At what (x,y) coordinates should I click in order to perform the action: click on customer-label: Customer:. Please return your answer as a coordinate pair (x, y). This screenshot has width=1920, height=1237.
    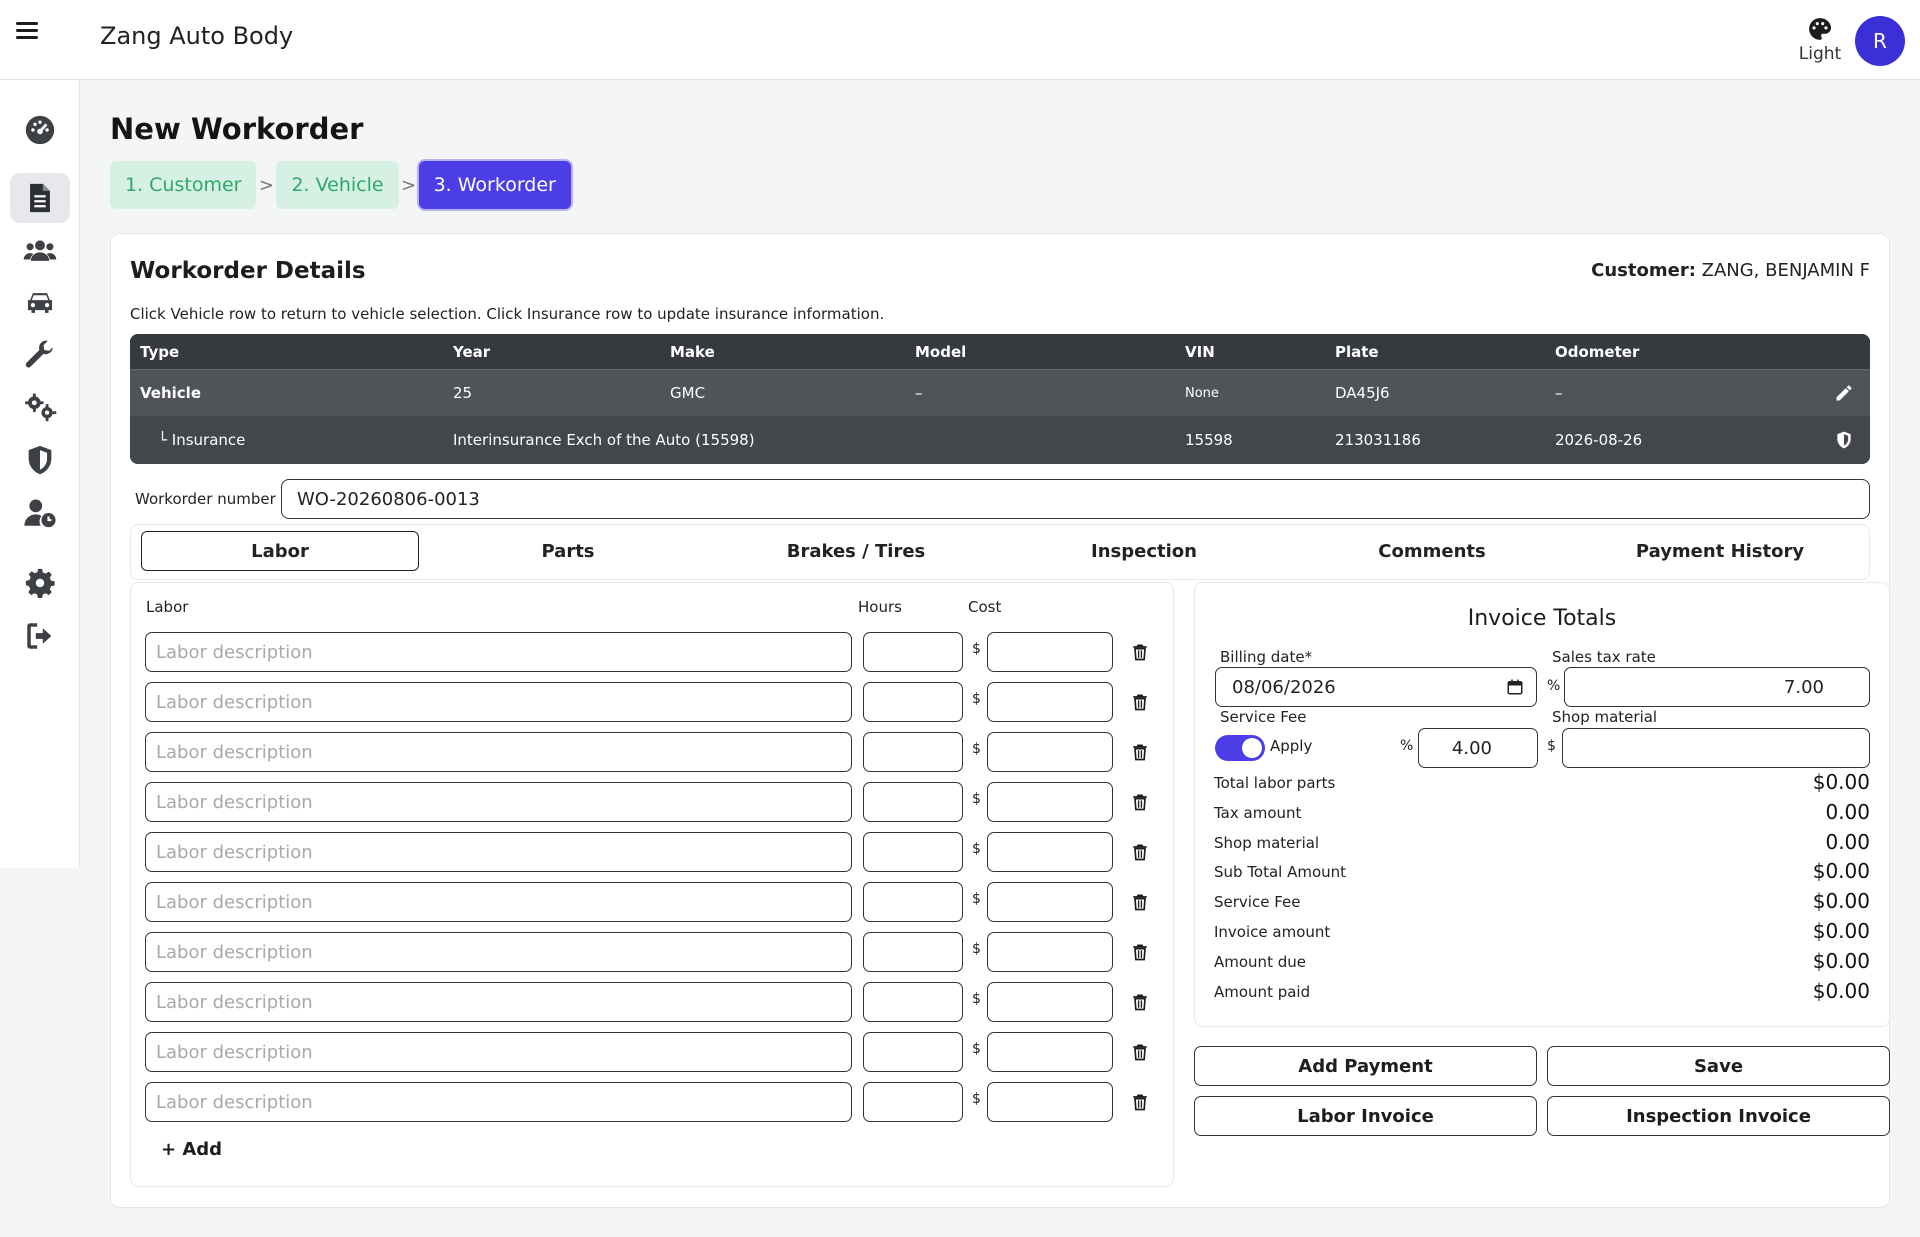
    Looking at the image, I should click on (1643, 270).